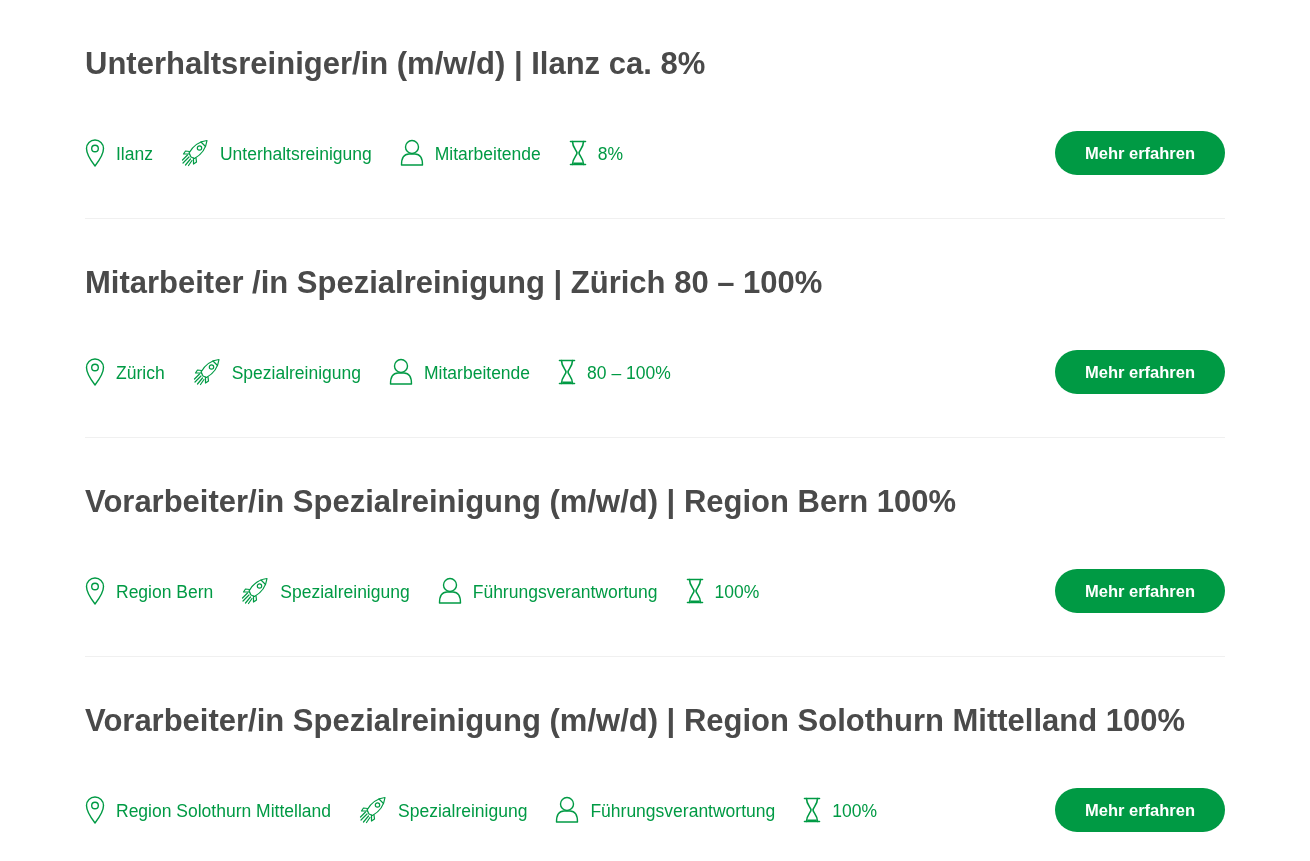 The width and height of the screenshot is (1310, 861). What do you see at coordinates (134, 154) in the screenshot?
I see `job-meta-label: Ilanz` at bounding box center [134, 154].